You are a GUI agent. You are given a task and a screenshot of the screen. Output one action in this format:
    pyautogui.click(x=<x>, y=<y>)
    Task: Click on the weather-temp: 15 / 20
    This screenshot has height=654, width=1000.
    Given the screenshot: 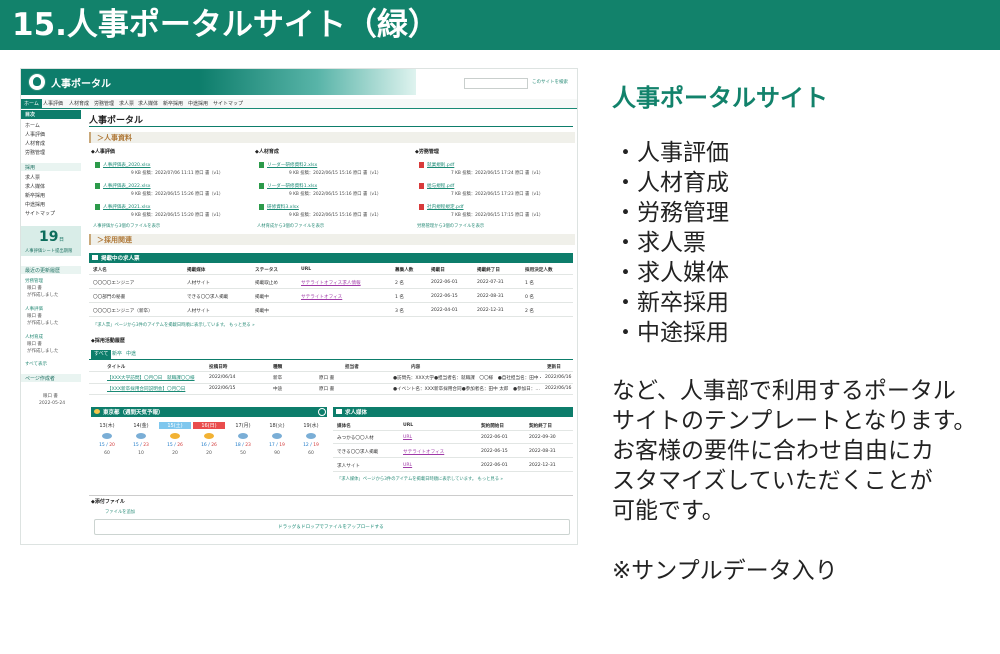 What is the action you would take?
    pyautogui.click(x=107, y=445)
    